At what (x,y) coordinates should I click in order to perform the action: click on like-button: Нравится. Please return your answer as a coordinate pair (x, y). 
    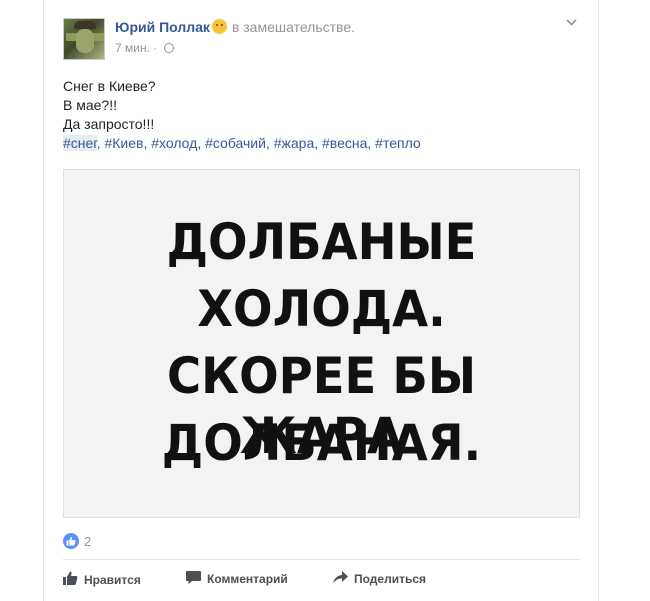
    Looking at the image, I should click on (102, 579).